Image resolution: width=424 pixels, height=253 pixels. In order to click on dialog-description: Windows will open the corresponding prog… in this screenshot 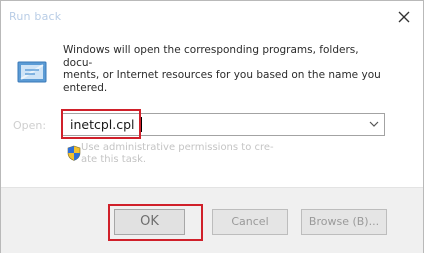, I will do `click(223, 69)`.